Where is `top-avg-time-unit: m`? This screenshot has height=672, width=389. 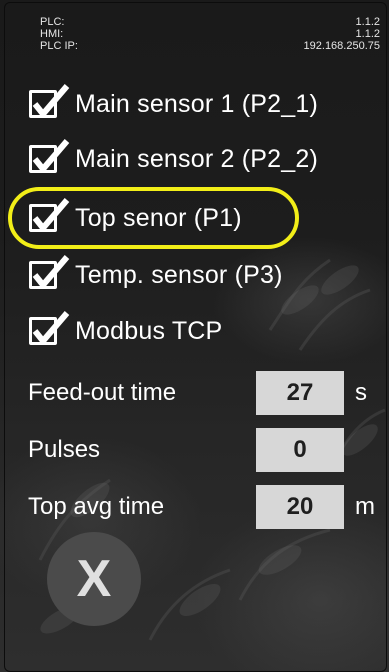
top-avg-time-unit: m is located at coordinates (365, 506).